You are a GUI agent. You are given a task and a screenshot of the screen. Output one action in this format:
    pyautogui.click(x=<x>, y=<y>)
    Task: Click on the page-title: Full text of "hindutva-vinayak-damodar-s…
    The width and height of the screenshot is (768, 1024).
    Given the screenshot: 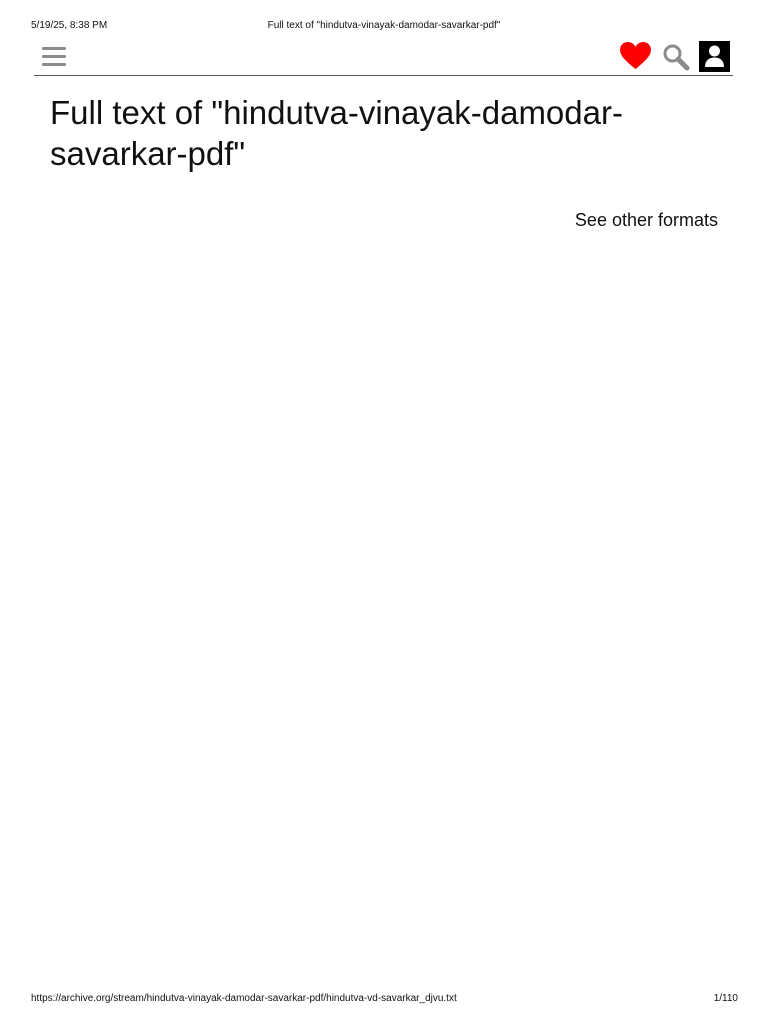 What is the action you would take?
    pyautogui.click(x=336, y=133)
    